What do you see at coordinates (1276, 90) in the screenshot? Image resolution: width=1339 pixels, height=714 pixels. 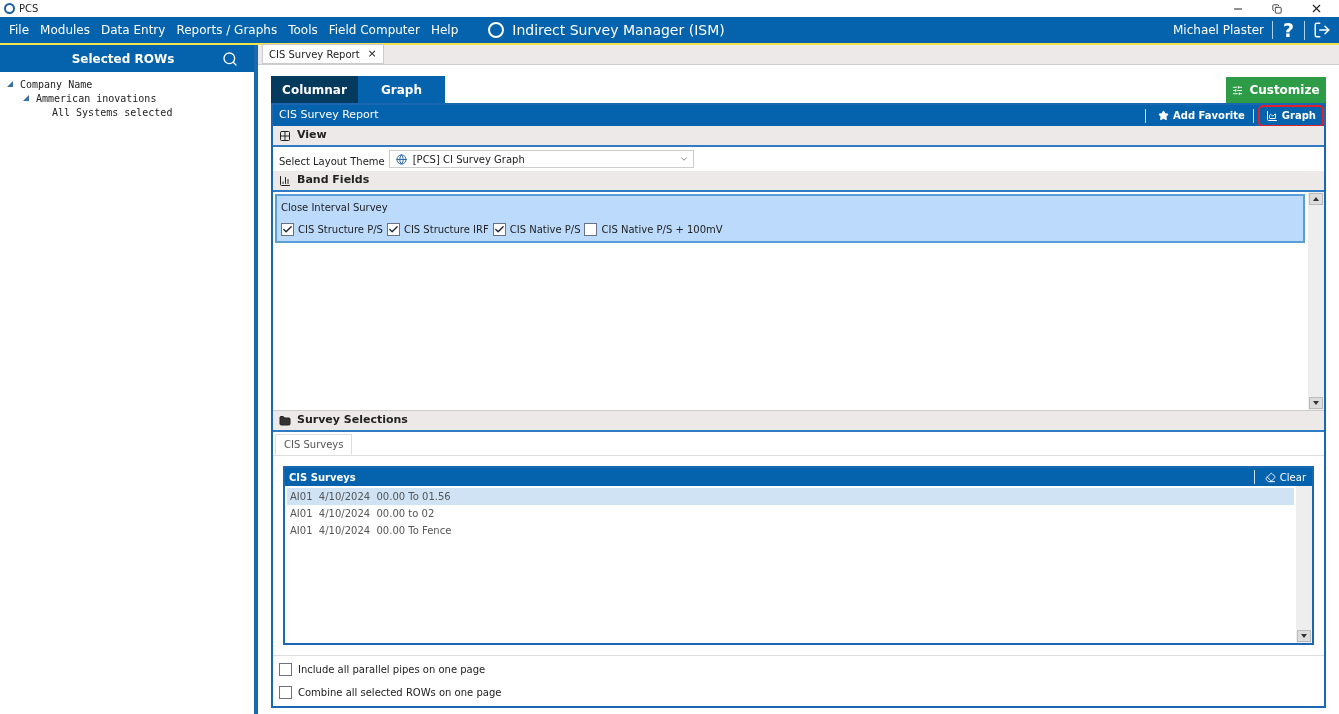 I see `customize-button: Customize` at bounding box center [1276, 90].